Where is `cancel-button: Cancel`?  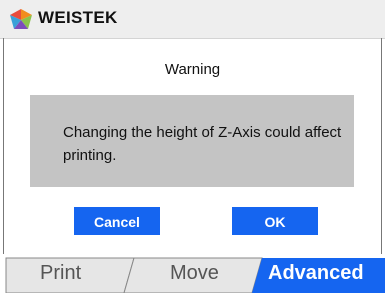 cancel-button: Cancel is located at coordinates (117, 221).